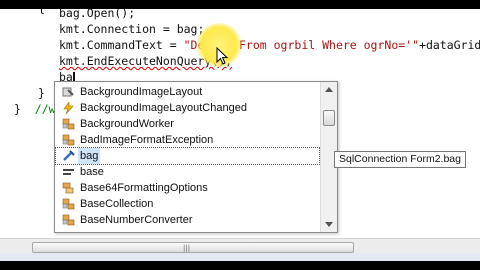 Image resolution: width=480 pixels, height=270 pixels. Describe the element at coordinates (187, 156) in the screenshot. I see `list-item-selected: bag` at that location.